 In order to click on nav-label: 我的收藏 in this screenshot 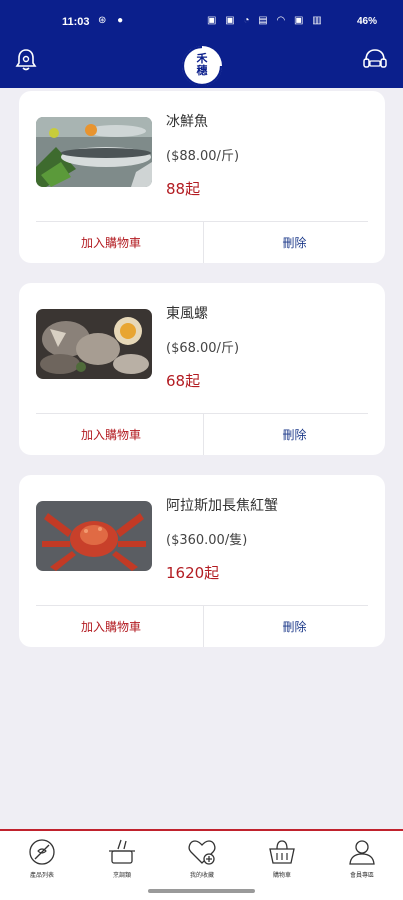, I will do `click(201, 875)`.